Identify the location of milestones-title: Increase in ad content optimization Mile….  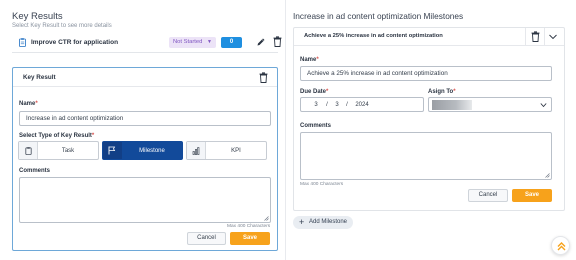
(378, 16).